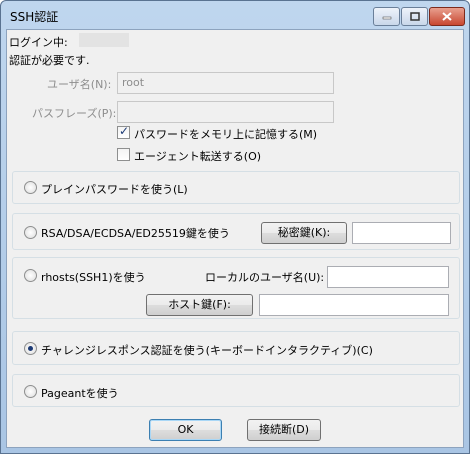 The height and width of the screenshot is (454, 470). Describe the element at coordinates (30, 391) in the screenshot. I see `pageant-radio` at that location.